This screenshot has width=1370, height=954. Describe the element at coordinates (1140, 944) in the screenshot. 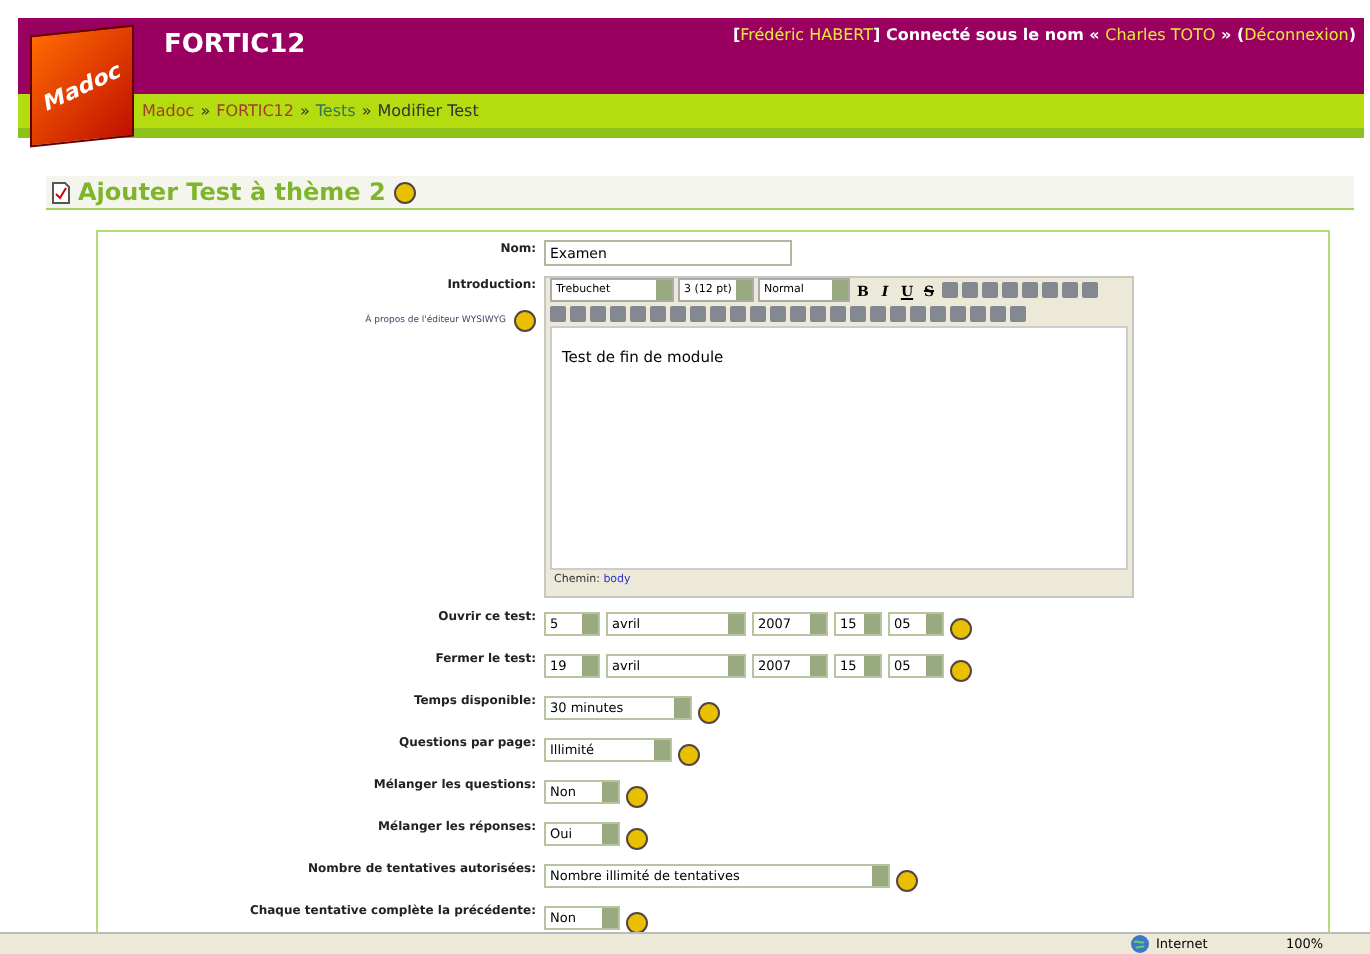

I see `globe-icon` at that location.